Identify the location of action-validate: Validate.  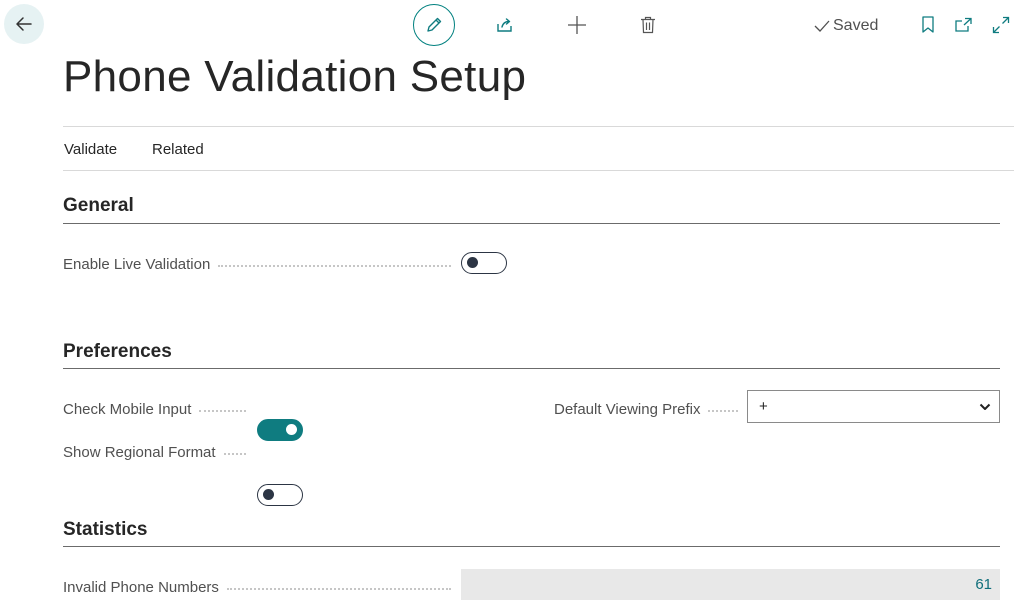
(90, 149).